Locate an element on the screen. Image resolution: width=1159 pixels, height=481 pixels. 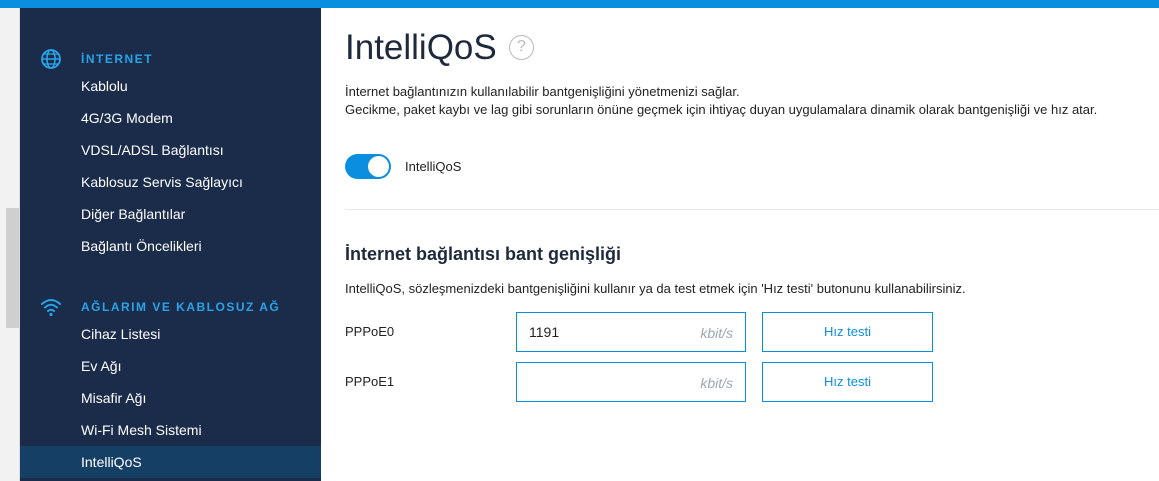
sidebar-item-vdsl-adsl: VDSL/ADSL Bağlantısı is located at coordinates (170, 150).